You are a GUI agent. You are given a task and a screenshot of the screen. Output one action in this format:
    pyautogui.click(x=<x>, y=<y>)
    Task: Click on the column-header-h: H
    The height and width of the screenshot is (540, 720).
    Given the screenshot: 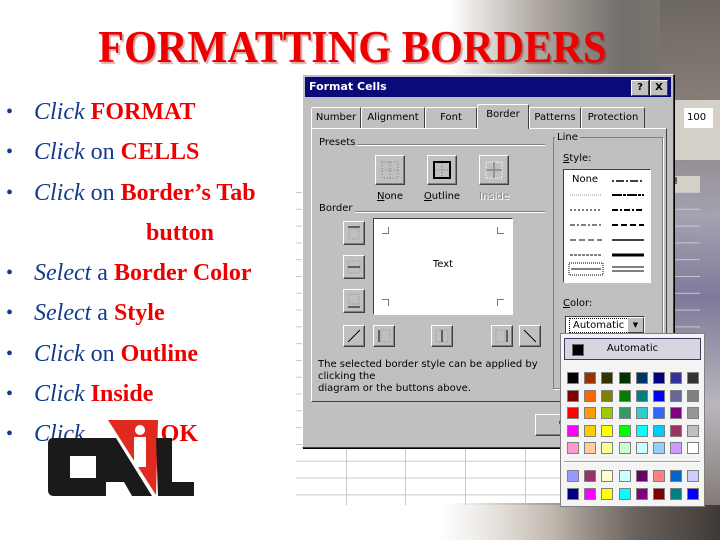 What is the action you would take?
    pyautogui.click(x=685, y=184)
    